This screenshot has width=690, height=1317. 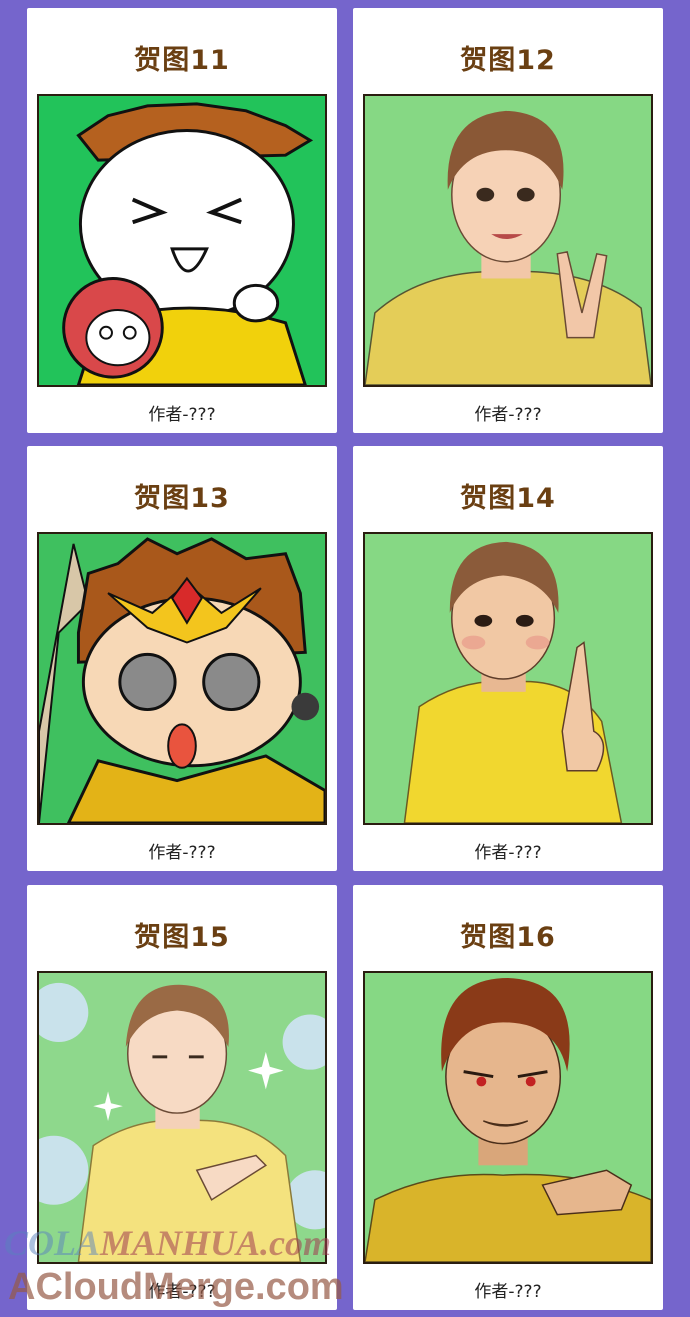 I want to click on red-eyed-boy-illustration, so click(x=508, y=1117).